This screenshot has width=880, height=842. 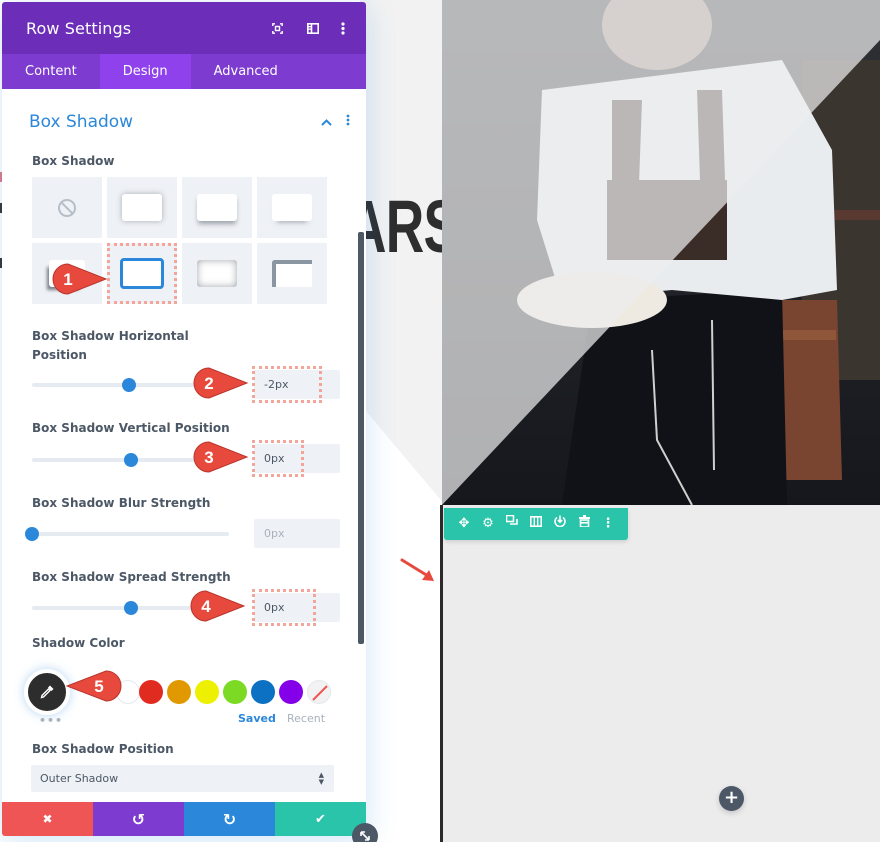 What do you see at coordinates (182, 778) in the screenshot?
I see `shadow-position-select: Outer Shadow ▲ ▼` at bounding box center [182, 778].